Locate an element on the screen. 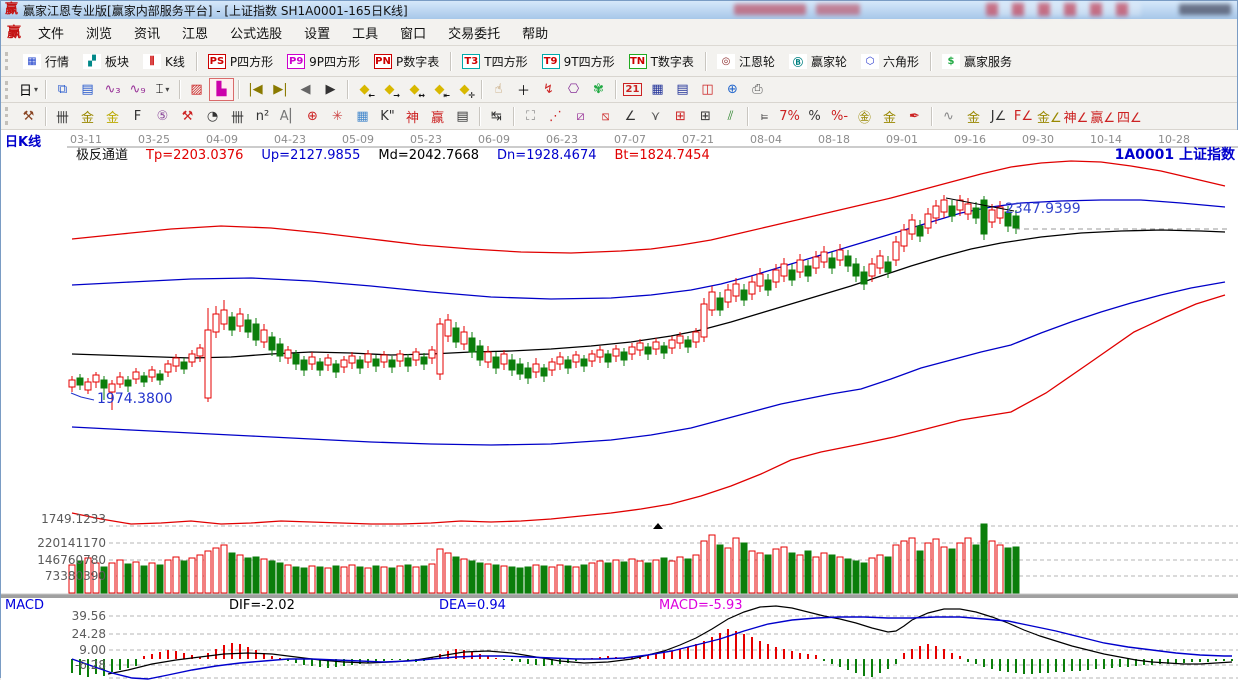  toolbar3-button-14: ▦ is located at coordinates (362, 116).